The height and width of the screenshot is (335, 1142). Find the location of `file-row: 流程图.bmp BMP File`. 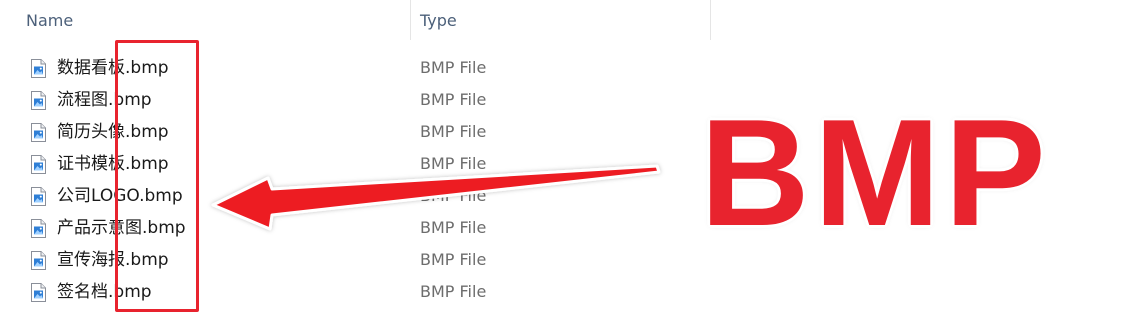

file-row: 流程图.bmp BMP File is located at coordinates (360, 100).